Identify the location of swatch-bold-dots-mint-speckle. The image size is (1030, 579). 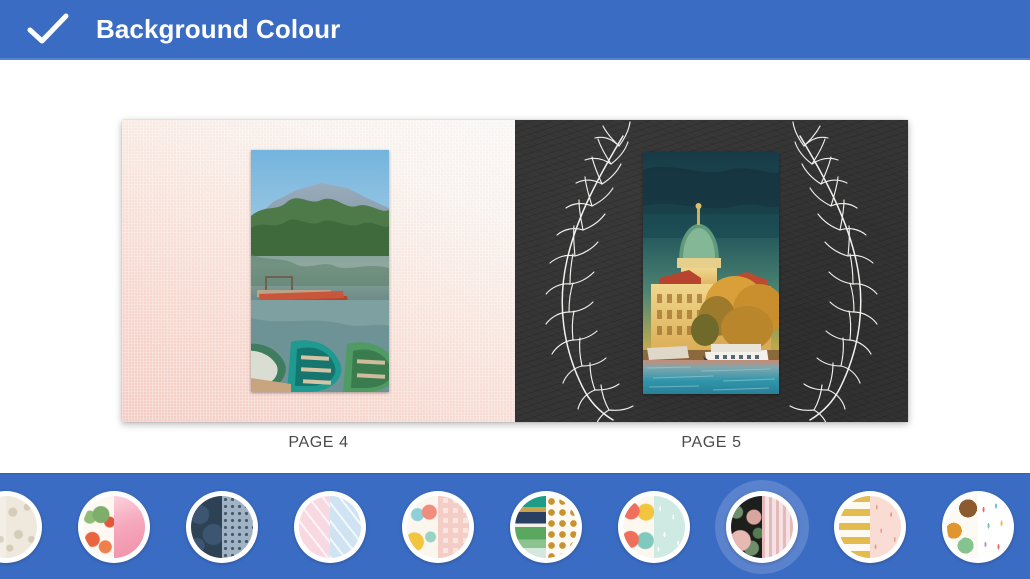
(654, 526).